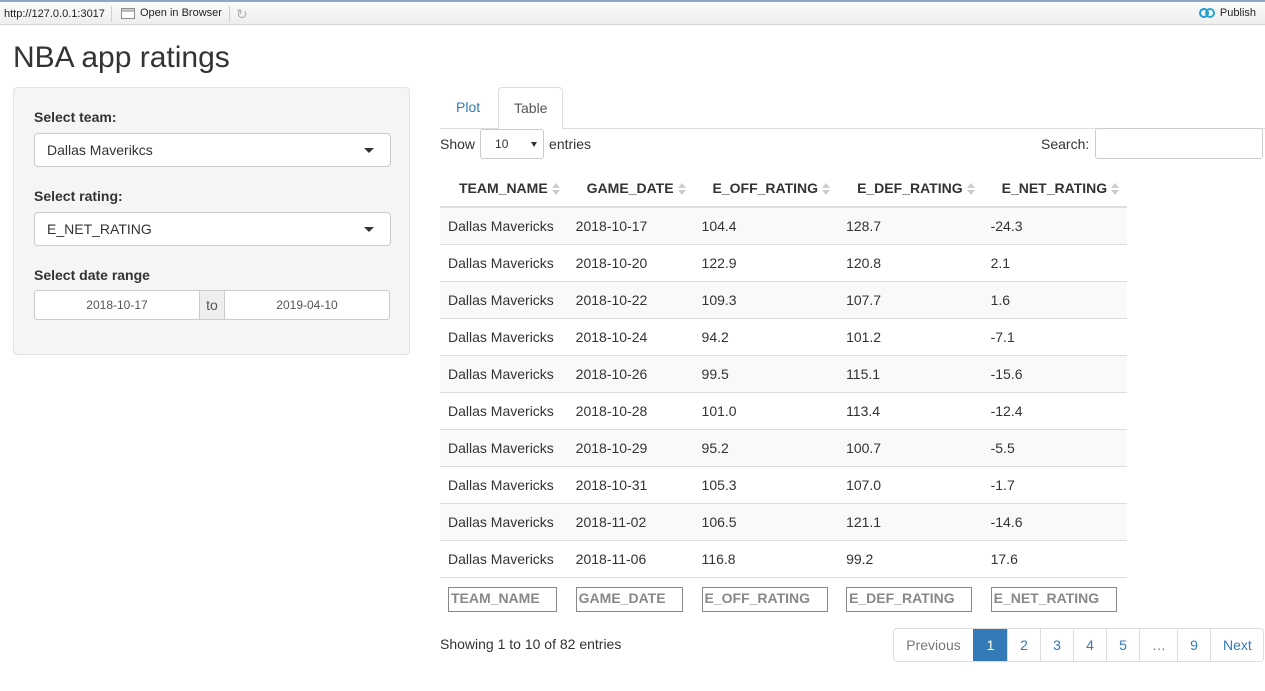 This screenshot has height=691, width=1265. What do you see at coordinates (242, 14) in the screenshot?
I see `refresh-icon: ↻` at bounding box center [242, 14].